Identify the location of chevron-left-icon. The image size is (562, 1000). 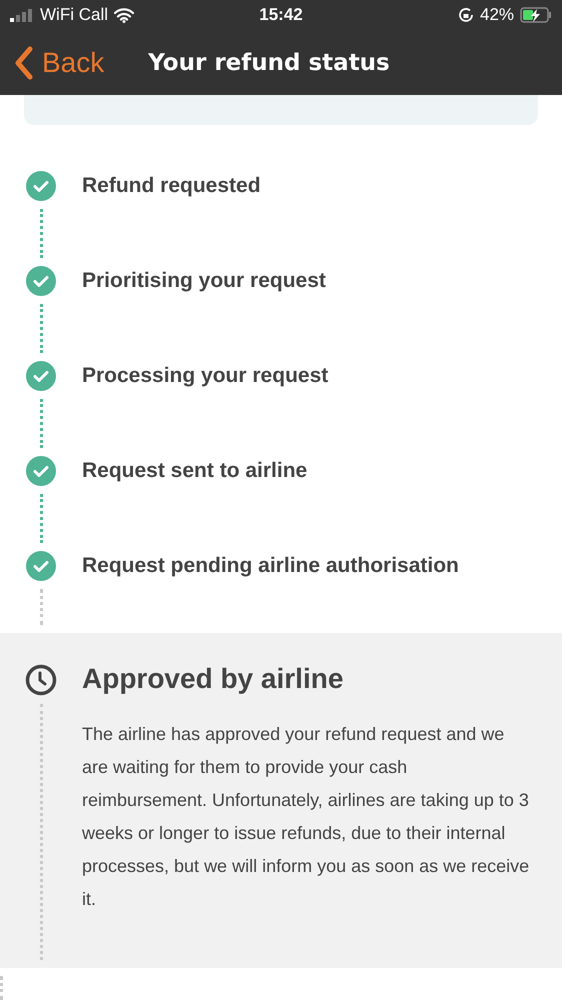
(24, 63).